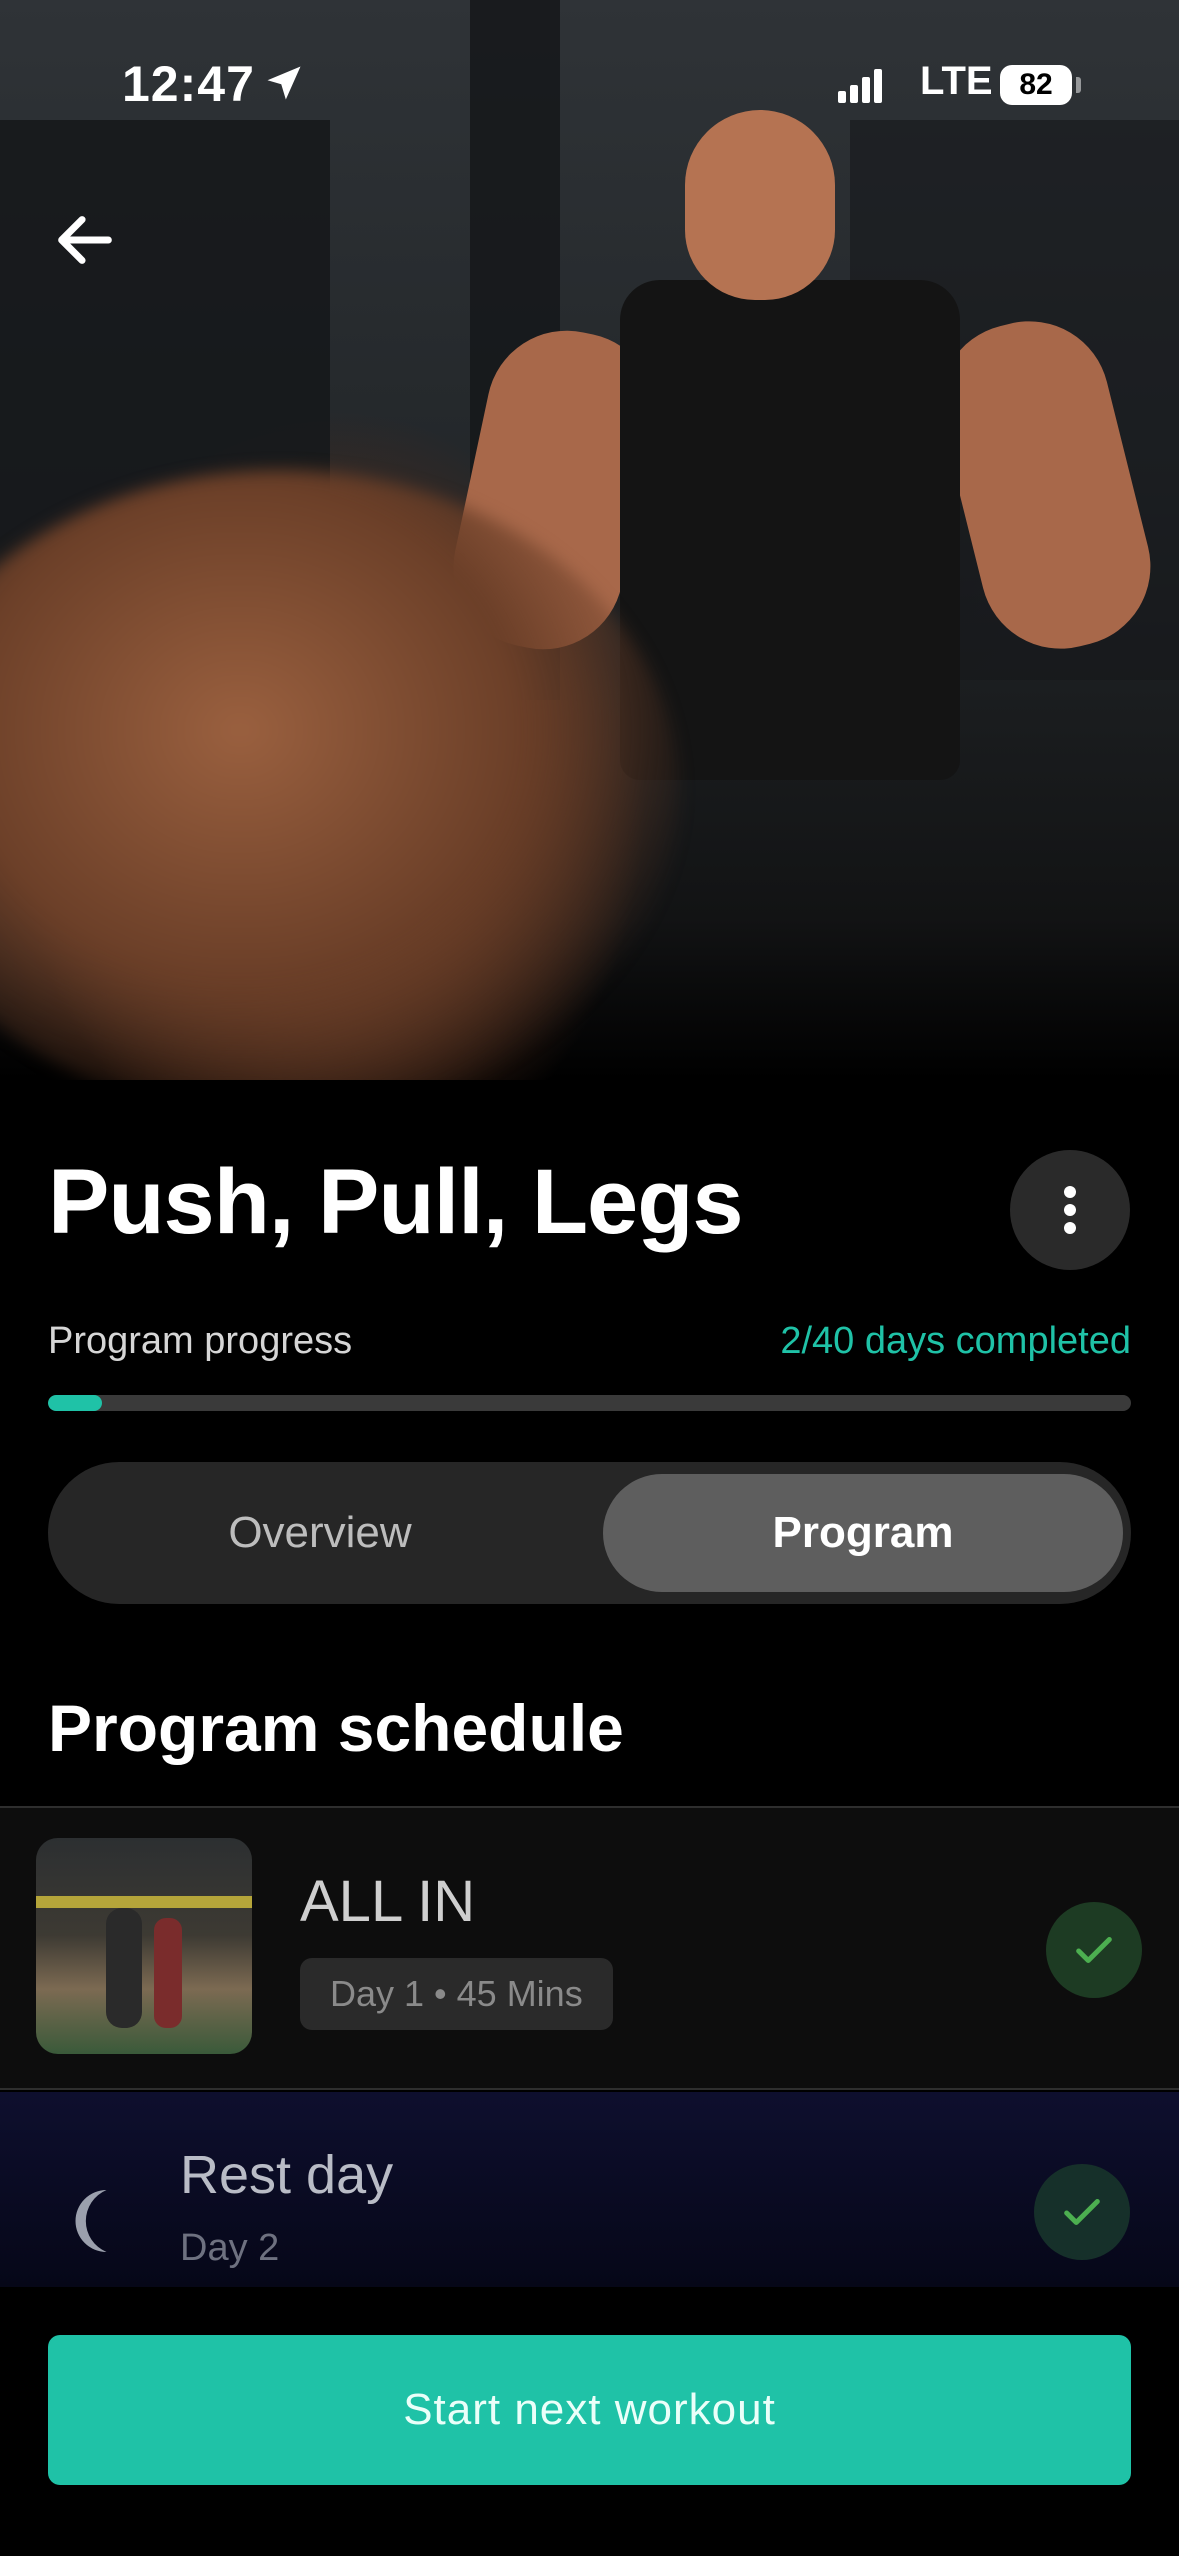 Image resolution: width=1179 pixels, height=2556 pixels. I want to click on rest-day-name: Rest day, so click(287, 2175).